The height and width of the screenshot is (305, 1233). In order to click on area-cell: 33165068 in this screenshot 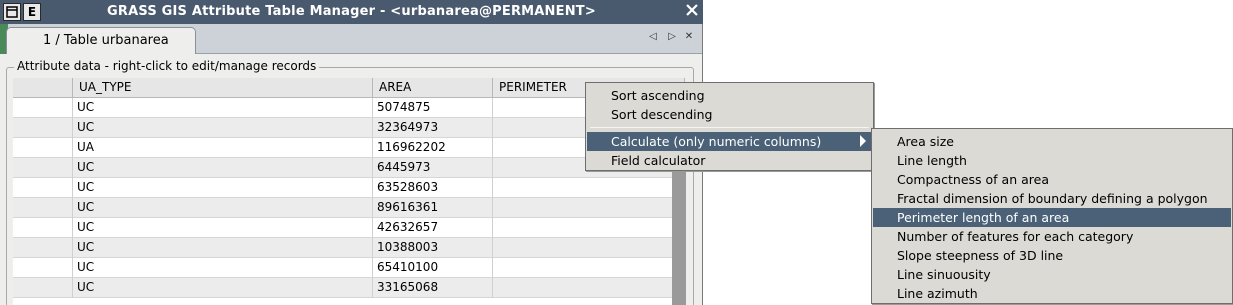, I will do `click(433, 288)`.